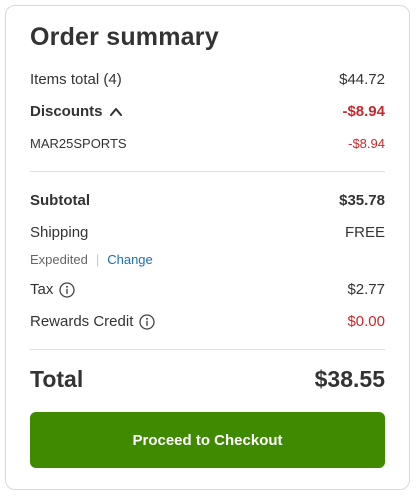  What do you see at coordinates (207, 259) in the screenshot?
I see `shipping-method-row: Expedited | Change` at bounding box center [207, 259].